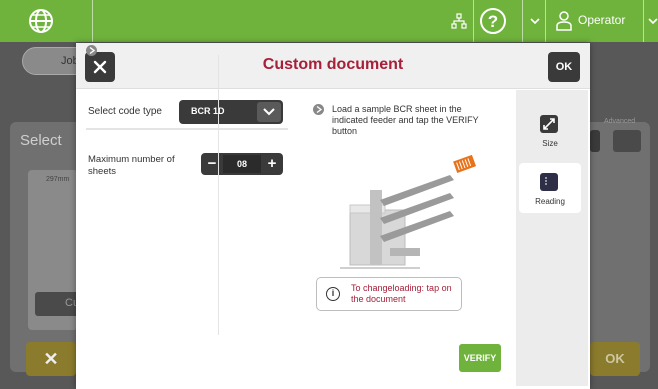  I want to click on dialog-header: Custom document OK, so click(333, 66).